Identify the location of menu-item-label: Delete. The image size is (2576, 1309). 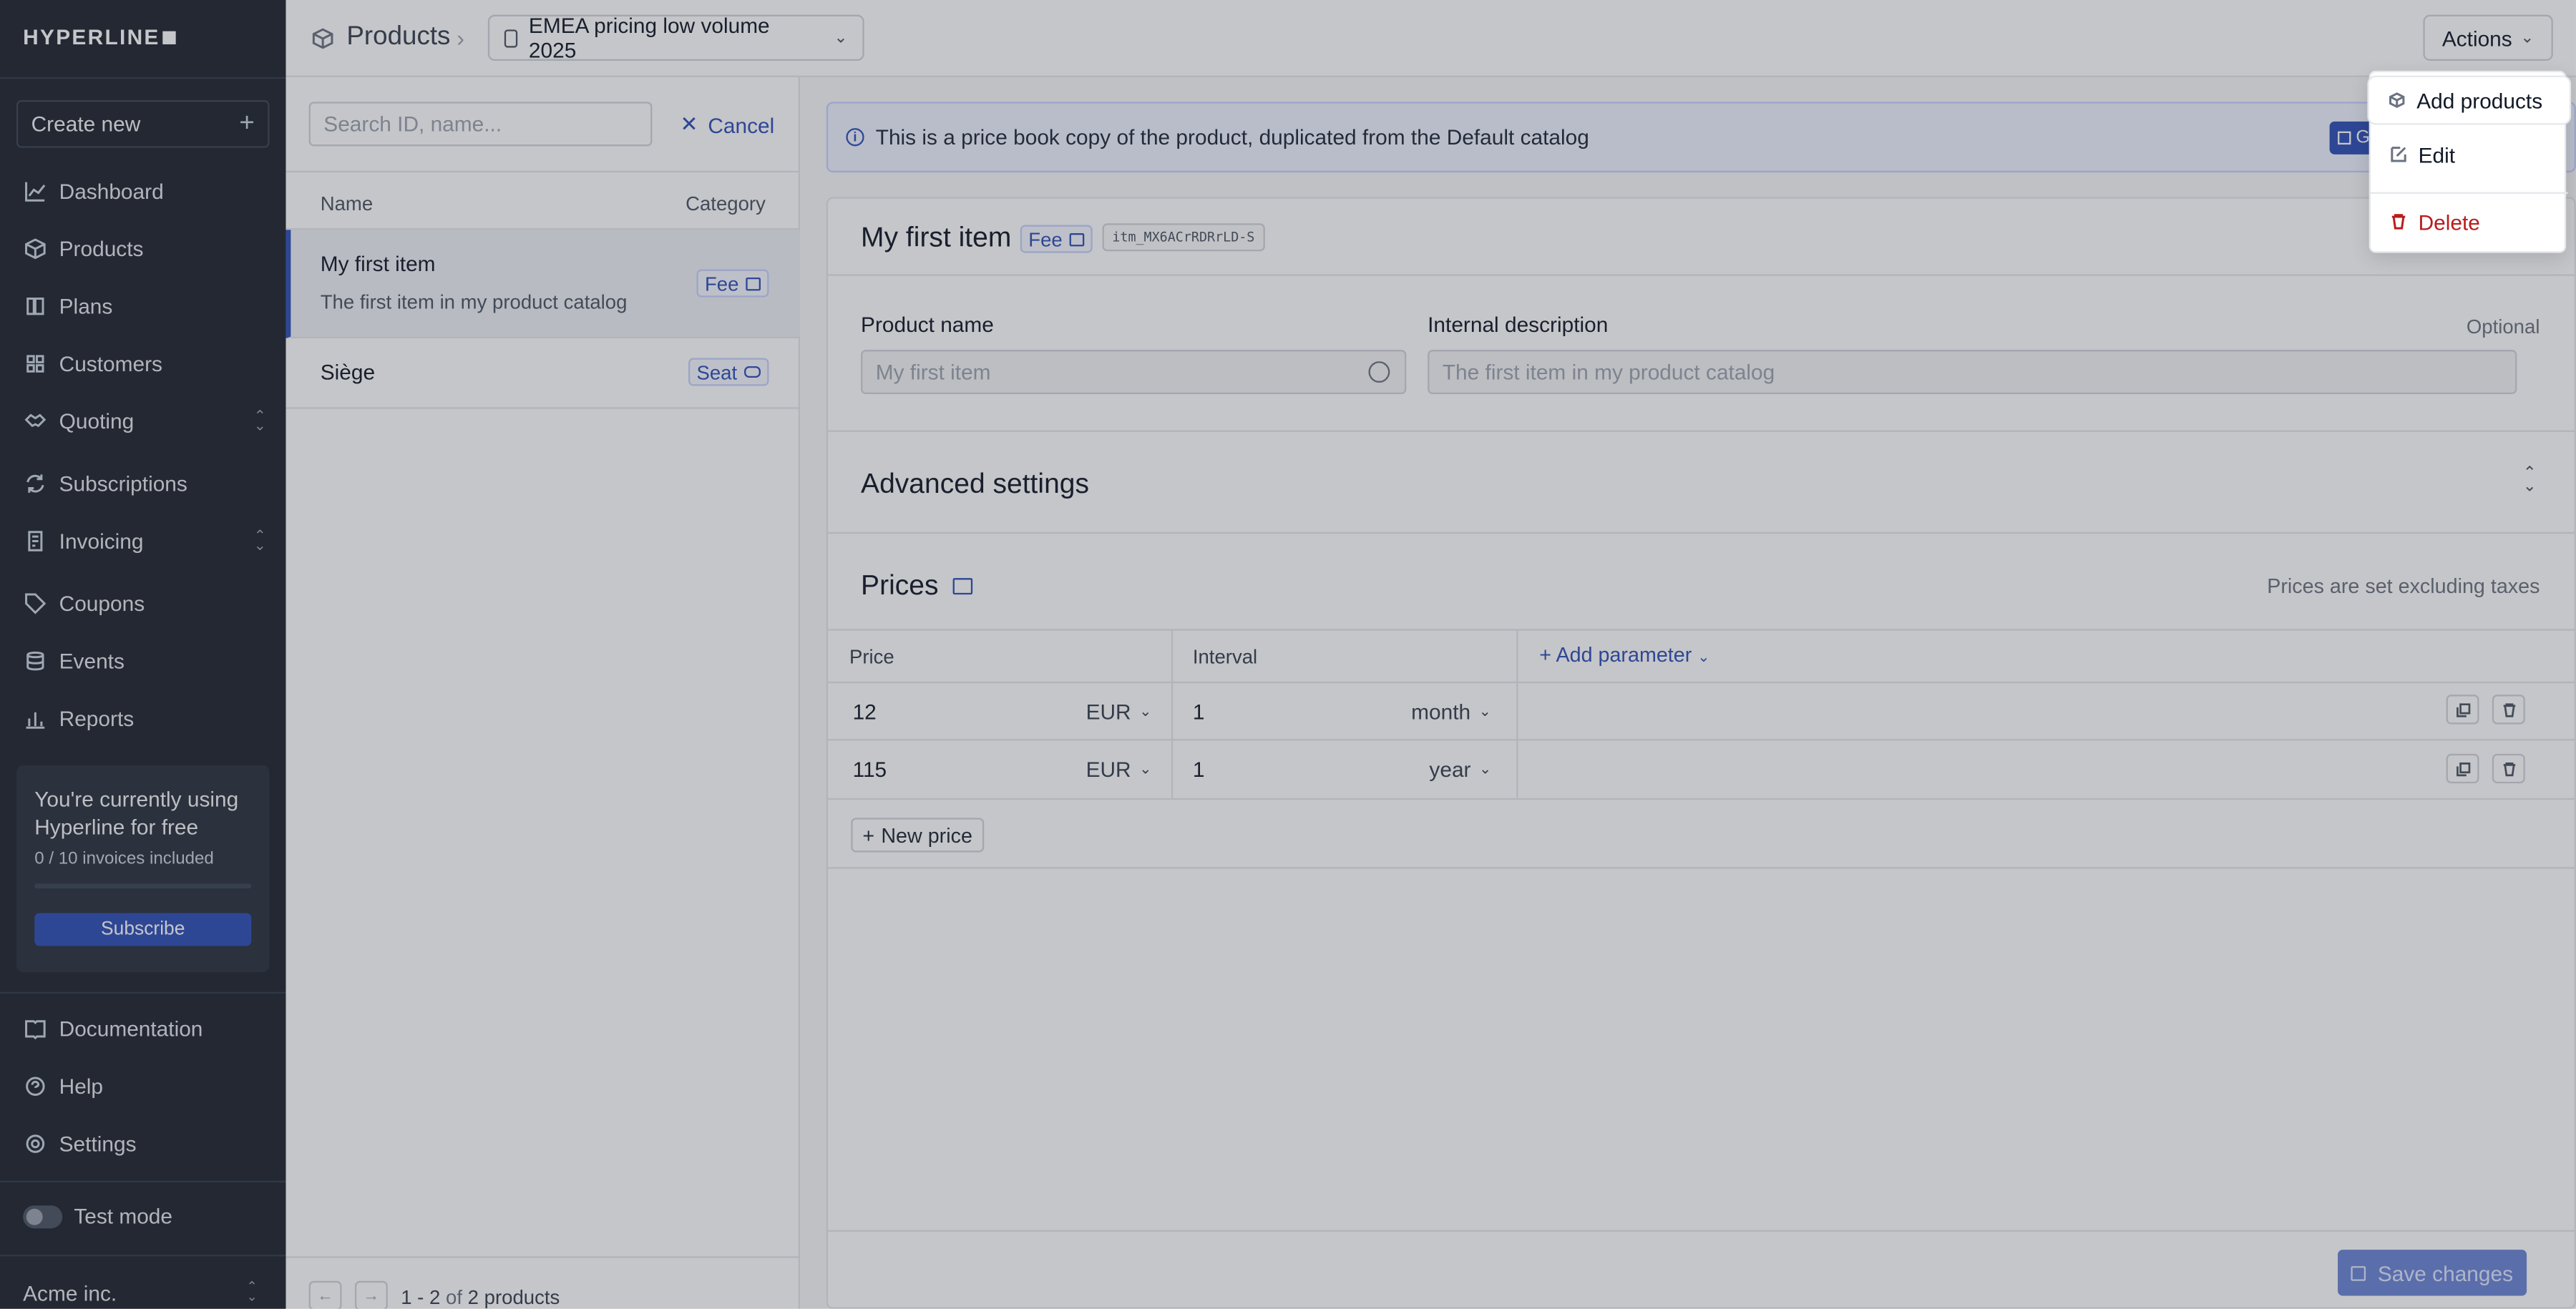
(2449, 222).